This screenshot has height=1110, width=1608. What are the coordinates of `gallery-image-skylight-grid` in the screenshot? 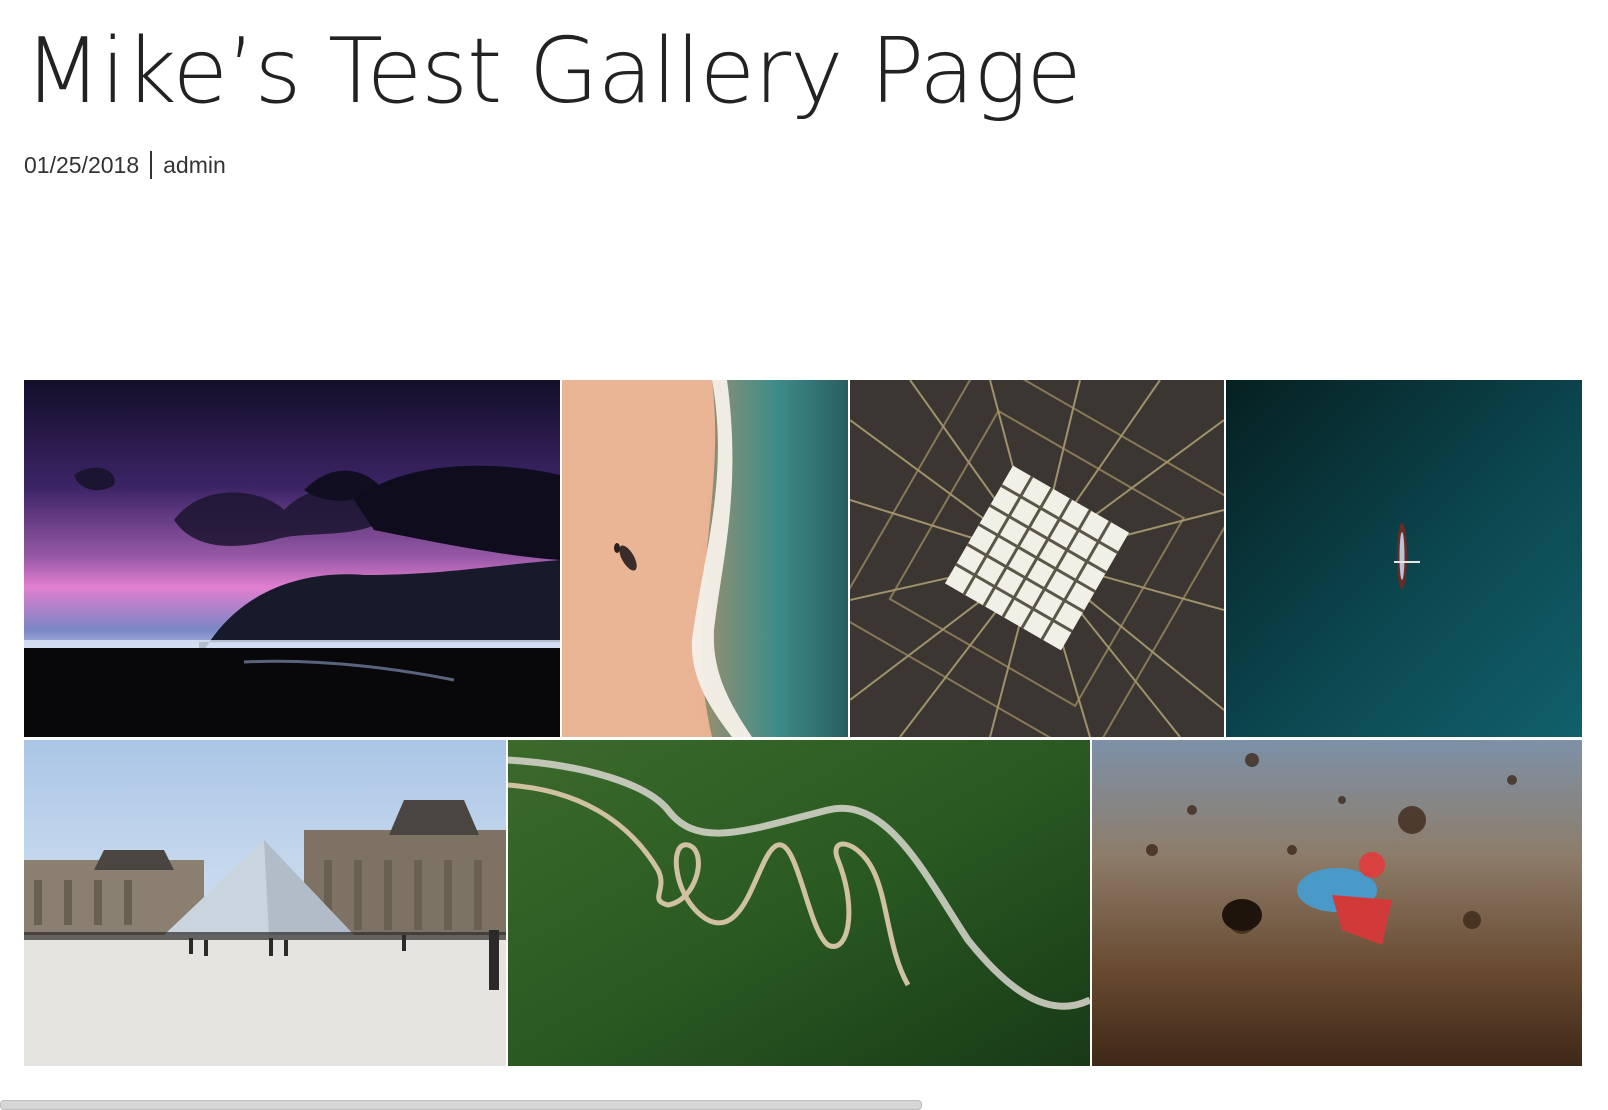 It's located at (1037, 558).